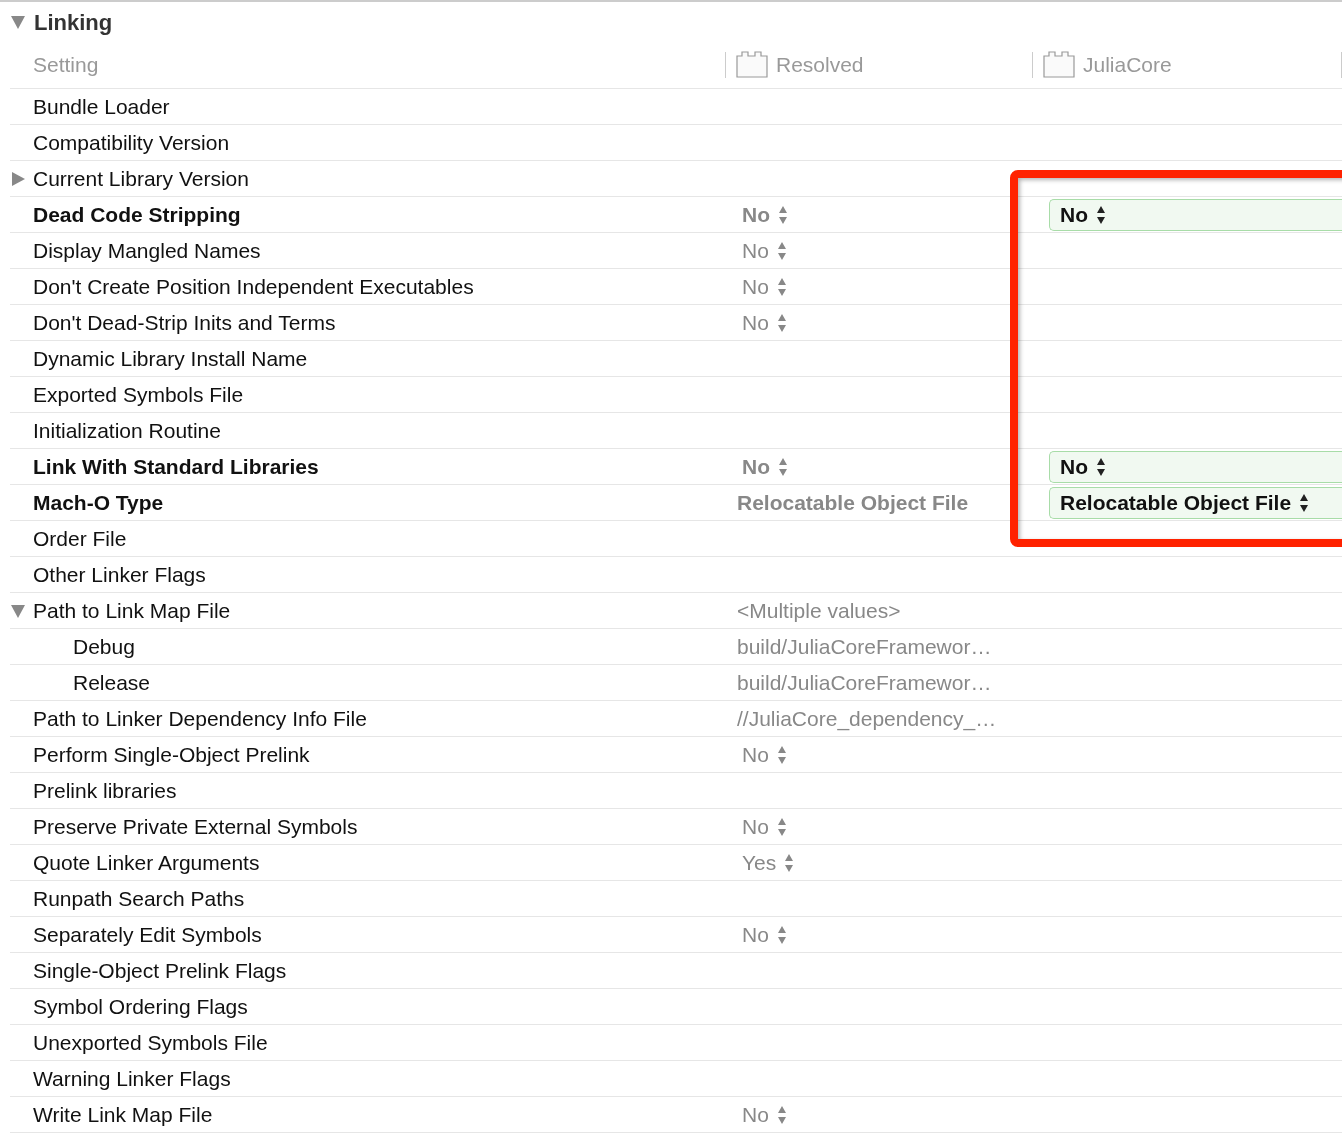  What do you see at coordinates (131, 142) in the screenshot?
I see `setting-name: Compatibility Version` at bounding box center [131, 142].